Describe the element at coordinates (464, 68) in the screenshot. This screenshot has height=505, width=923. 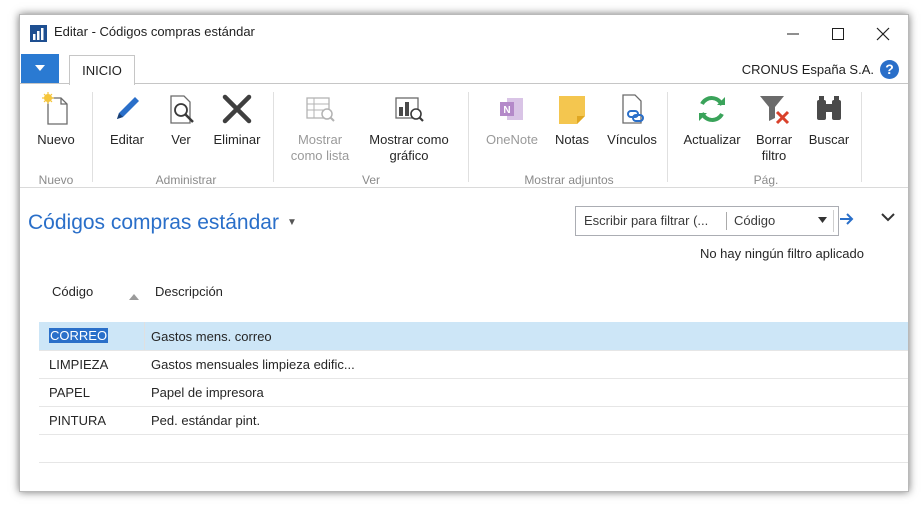
I see `ribbon-tab-strip: INICIO CRONUS España S.A. ?` at that location.